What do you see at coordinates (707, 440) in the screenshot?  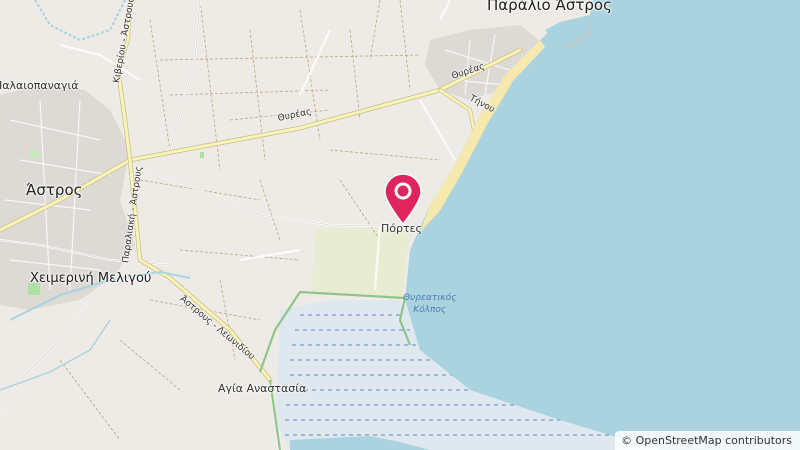 I see `attribution: © OpenStreetMap contributors` at bounding box center [707, 440].